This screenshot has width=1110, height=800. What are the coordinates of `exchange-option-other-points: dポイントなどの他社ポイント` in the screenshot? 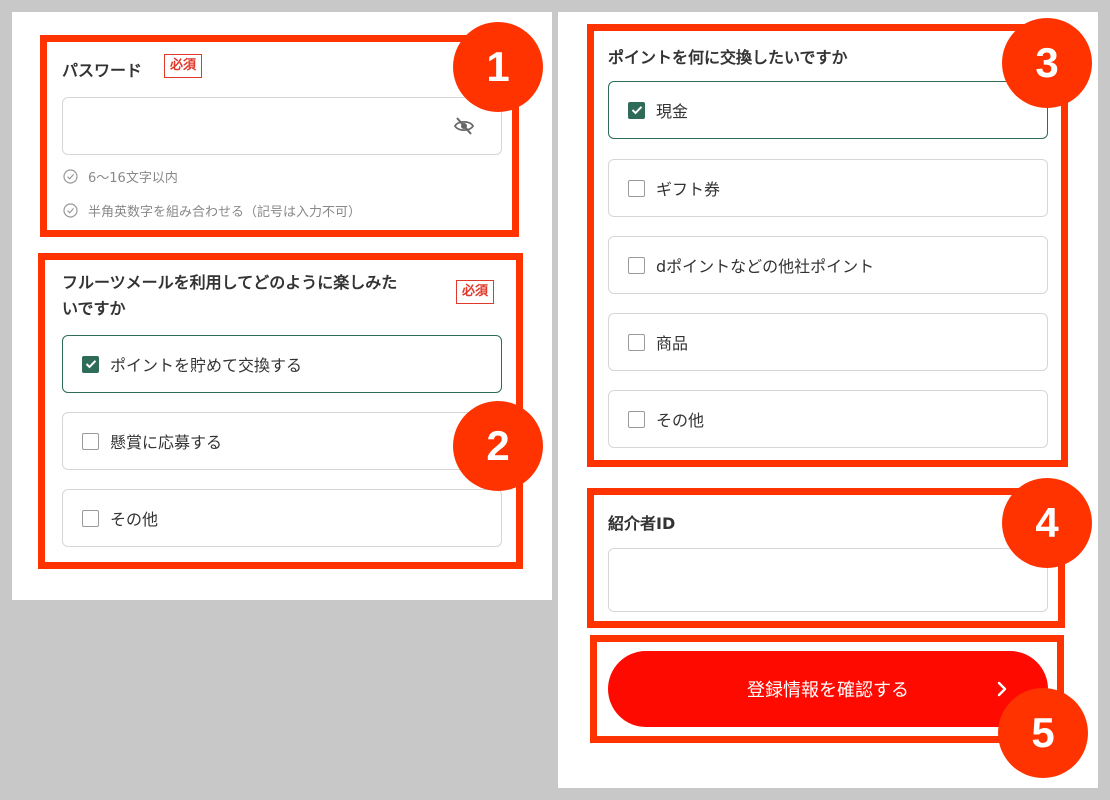 It's located at (828, 265).